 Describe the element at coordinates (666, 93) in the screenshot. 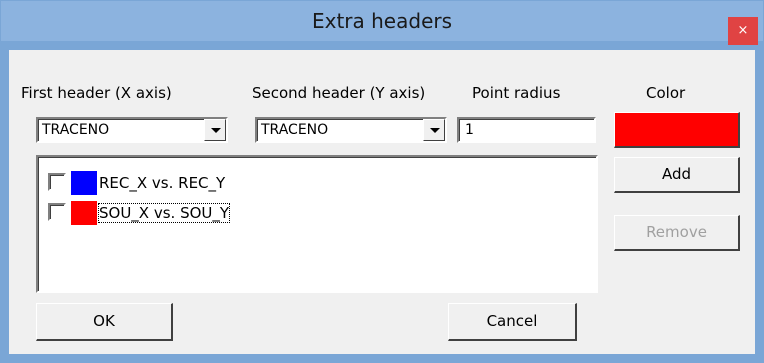

I see `color-label: Color` at that location.